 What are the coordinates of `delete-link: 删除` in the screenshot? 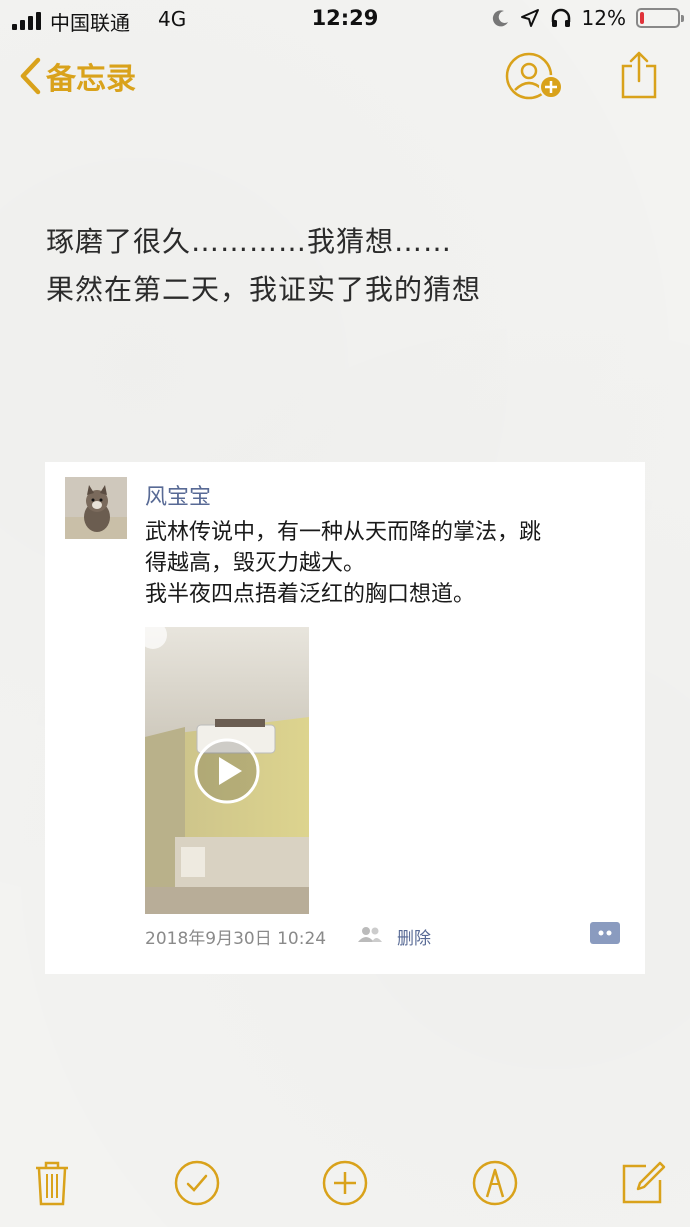 It's located at (414, 936).